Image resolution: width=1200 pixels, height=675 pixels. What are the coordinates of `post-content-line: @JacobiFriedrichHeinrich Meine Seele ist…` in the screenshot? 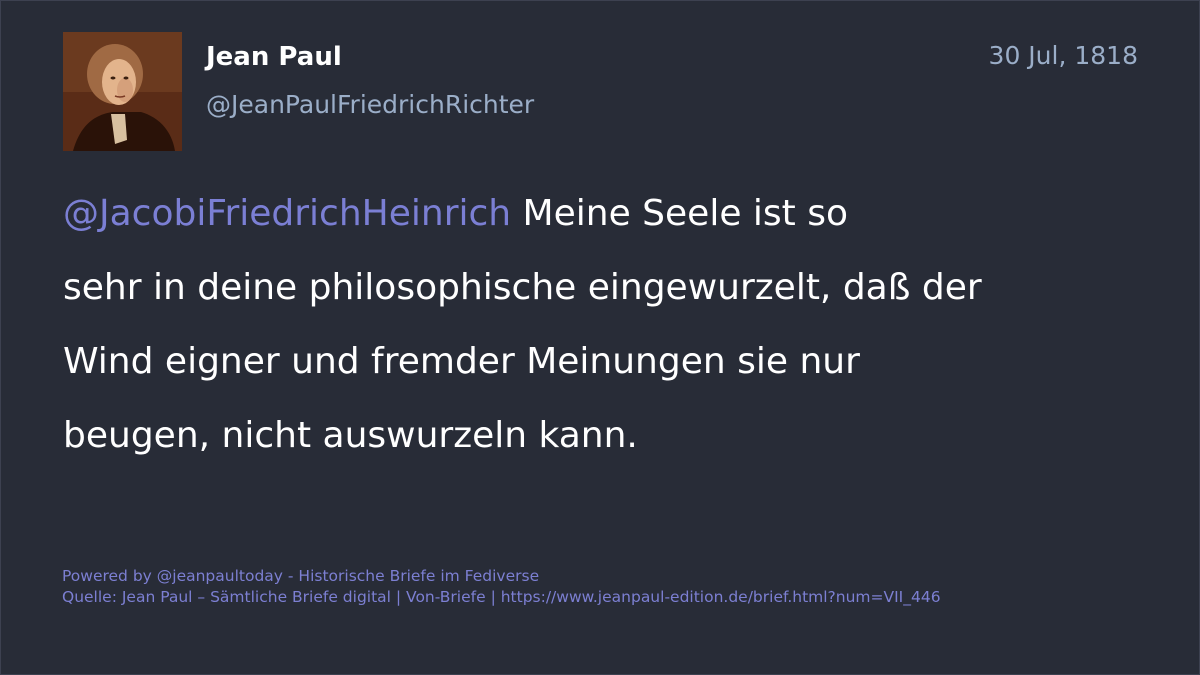 It's located at (593, 214).